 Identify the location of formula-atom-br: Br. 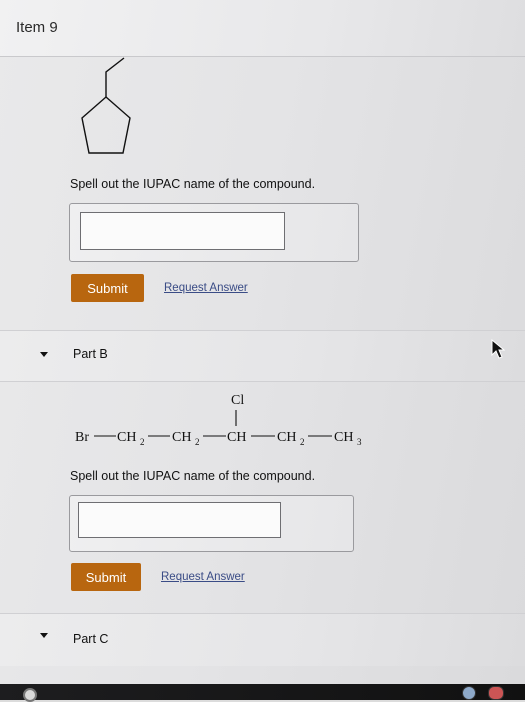
(82, 437).